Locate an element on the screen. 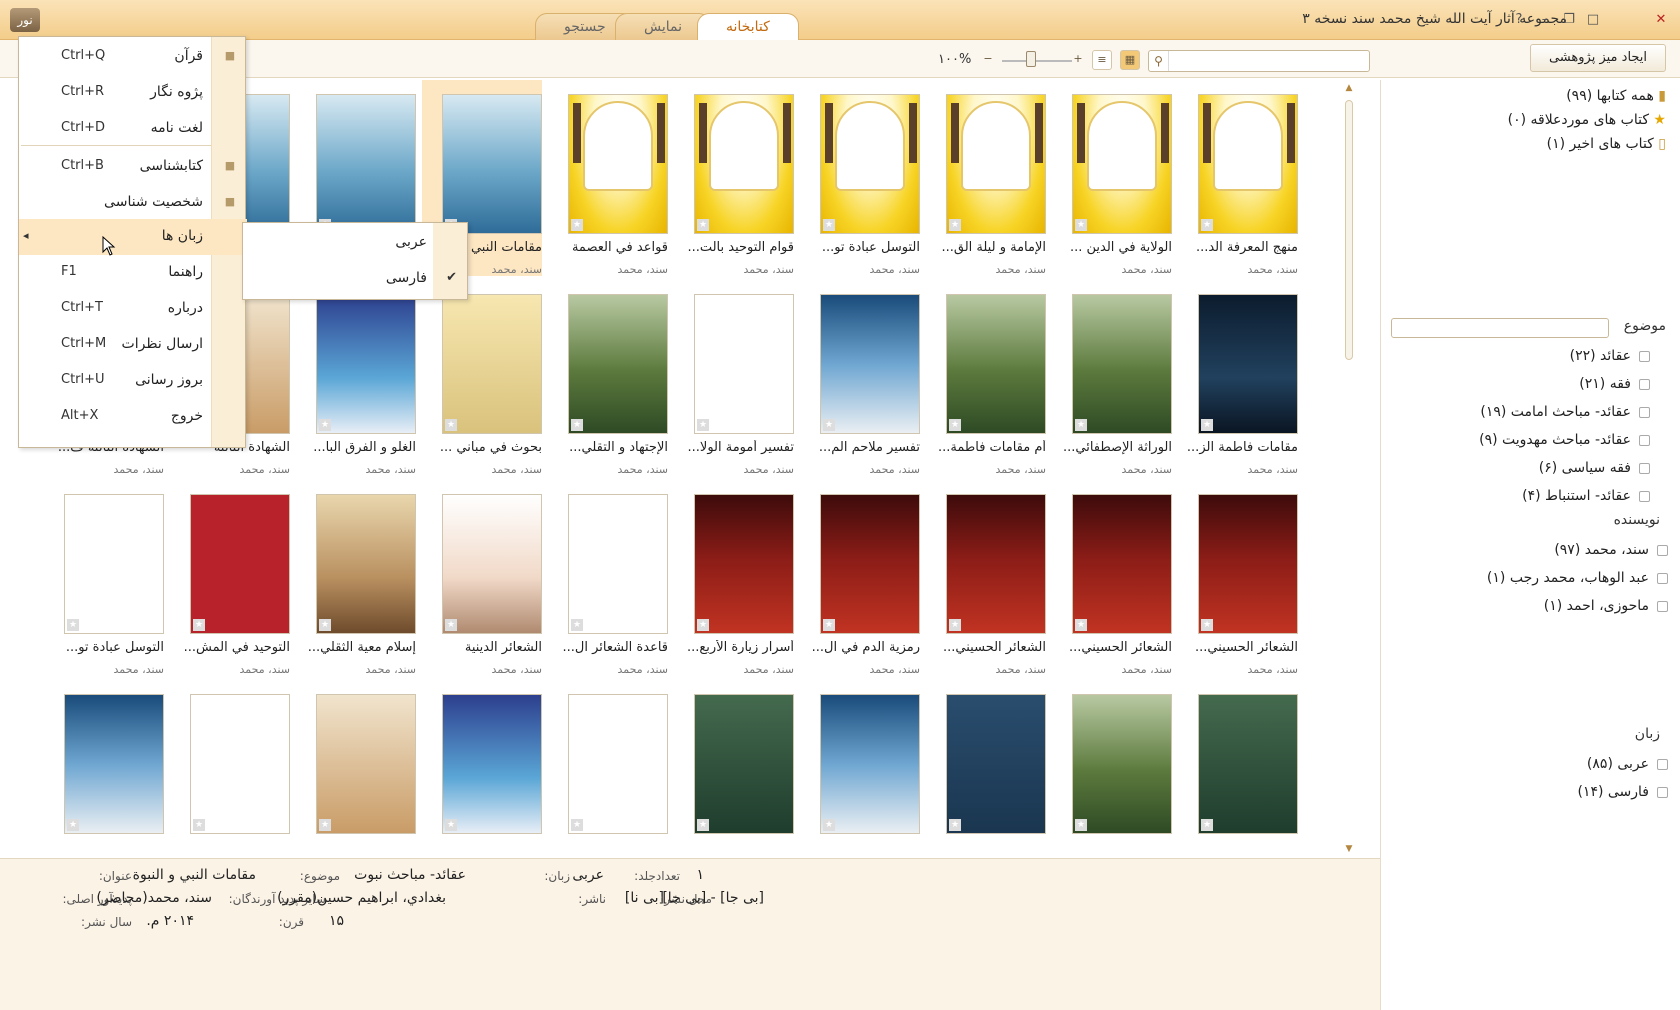  zoom-slider-thumb is located at coordinates (1031, 59).